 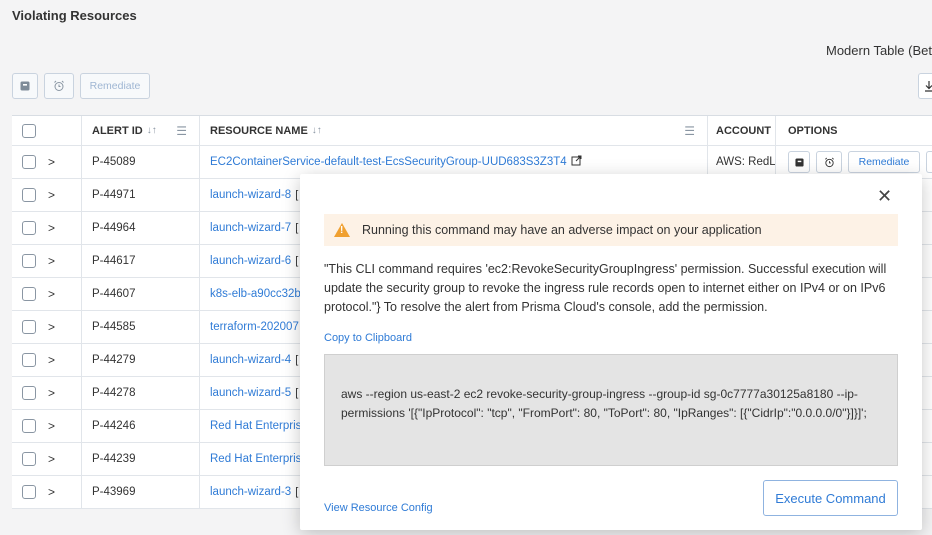 What do you see at coordinates (454, 130) in the screenshot?
I see `resource-name-header: RESOURCE NAME ↓↑ ☰` at bounding box center [454, 130].